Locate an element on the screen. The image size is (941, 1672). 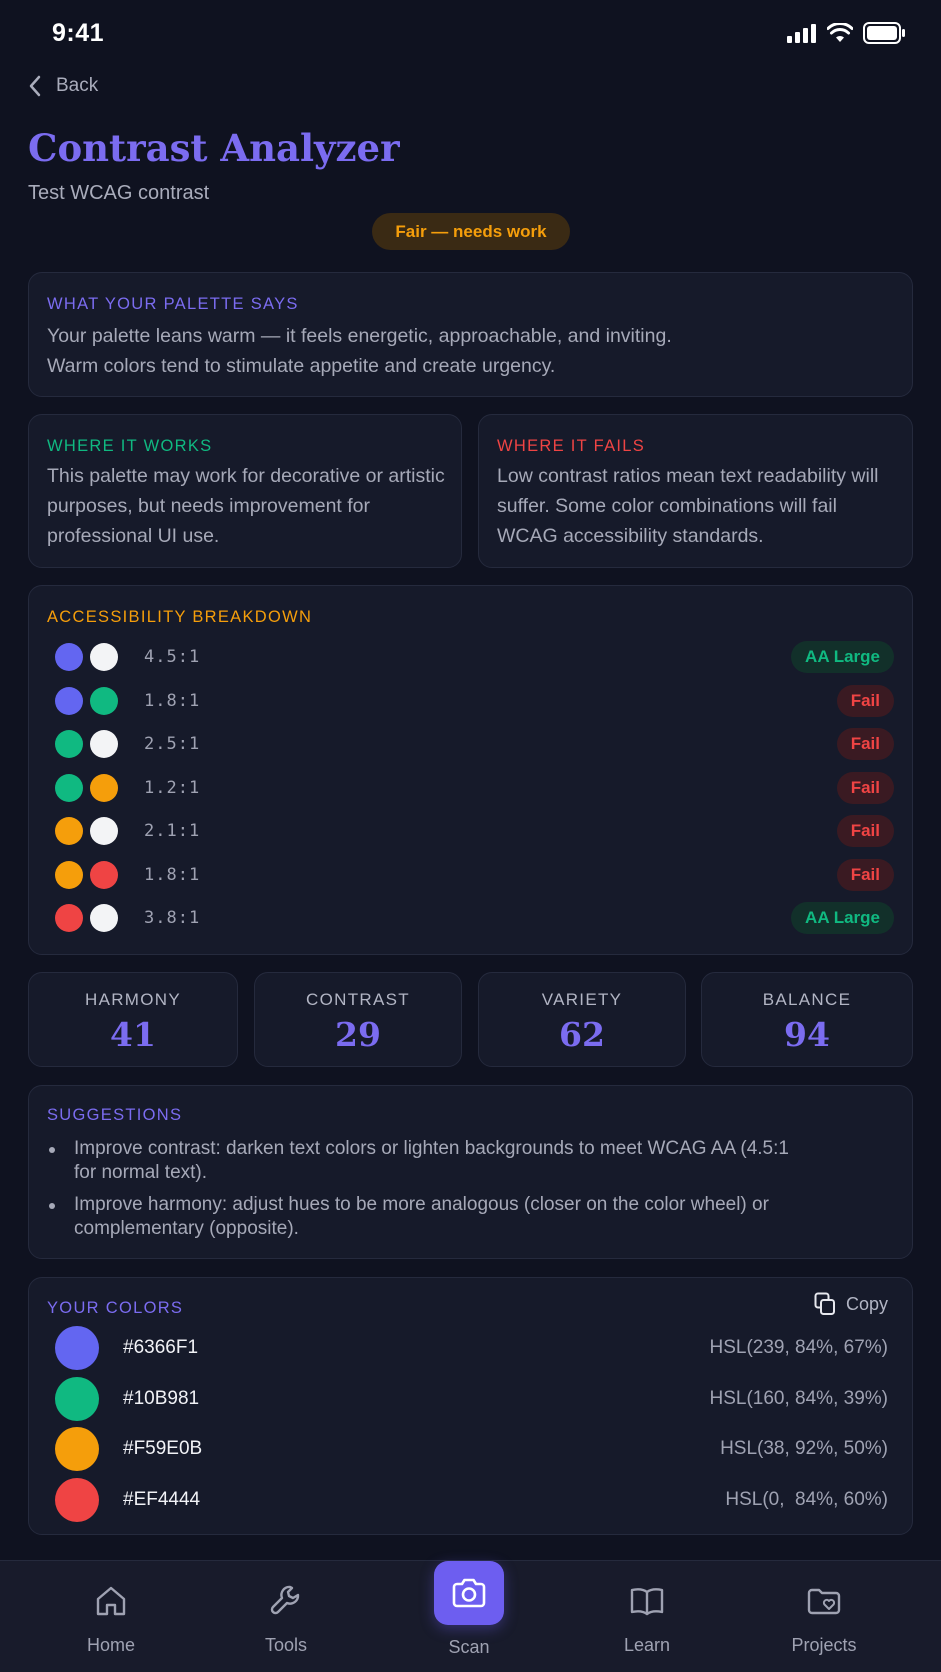
folder-heart-icon is located at coordinates (824, 1601).